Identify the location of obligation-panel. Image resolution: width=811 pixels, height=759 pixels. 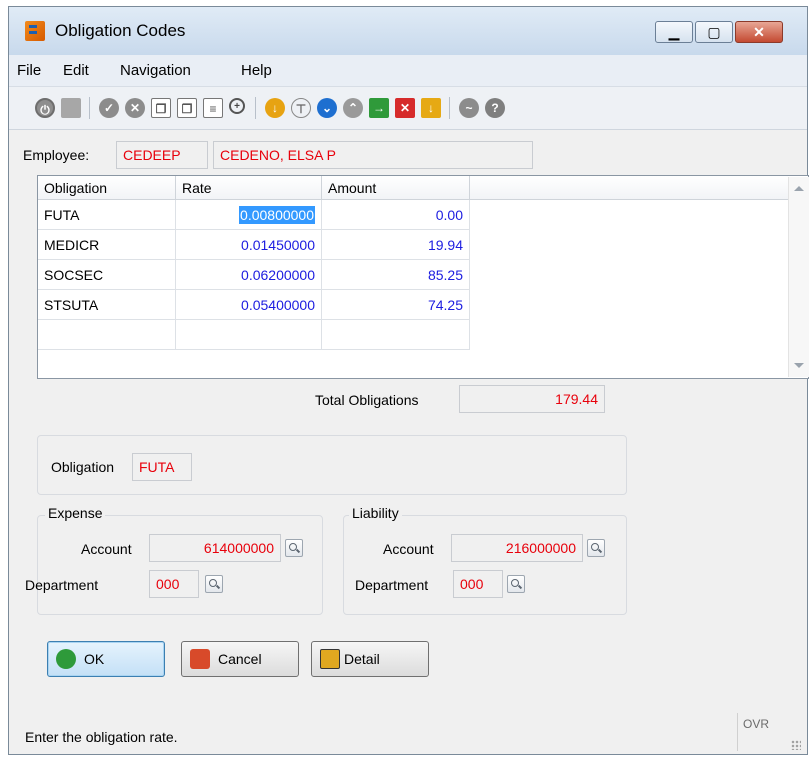
(332, 465).